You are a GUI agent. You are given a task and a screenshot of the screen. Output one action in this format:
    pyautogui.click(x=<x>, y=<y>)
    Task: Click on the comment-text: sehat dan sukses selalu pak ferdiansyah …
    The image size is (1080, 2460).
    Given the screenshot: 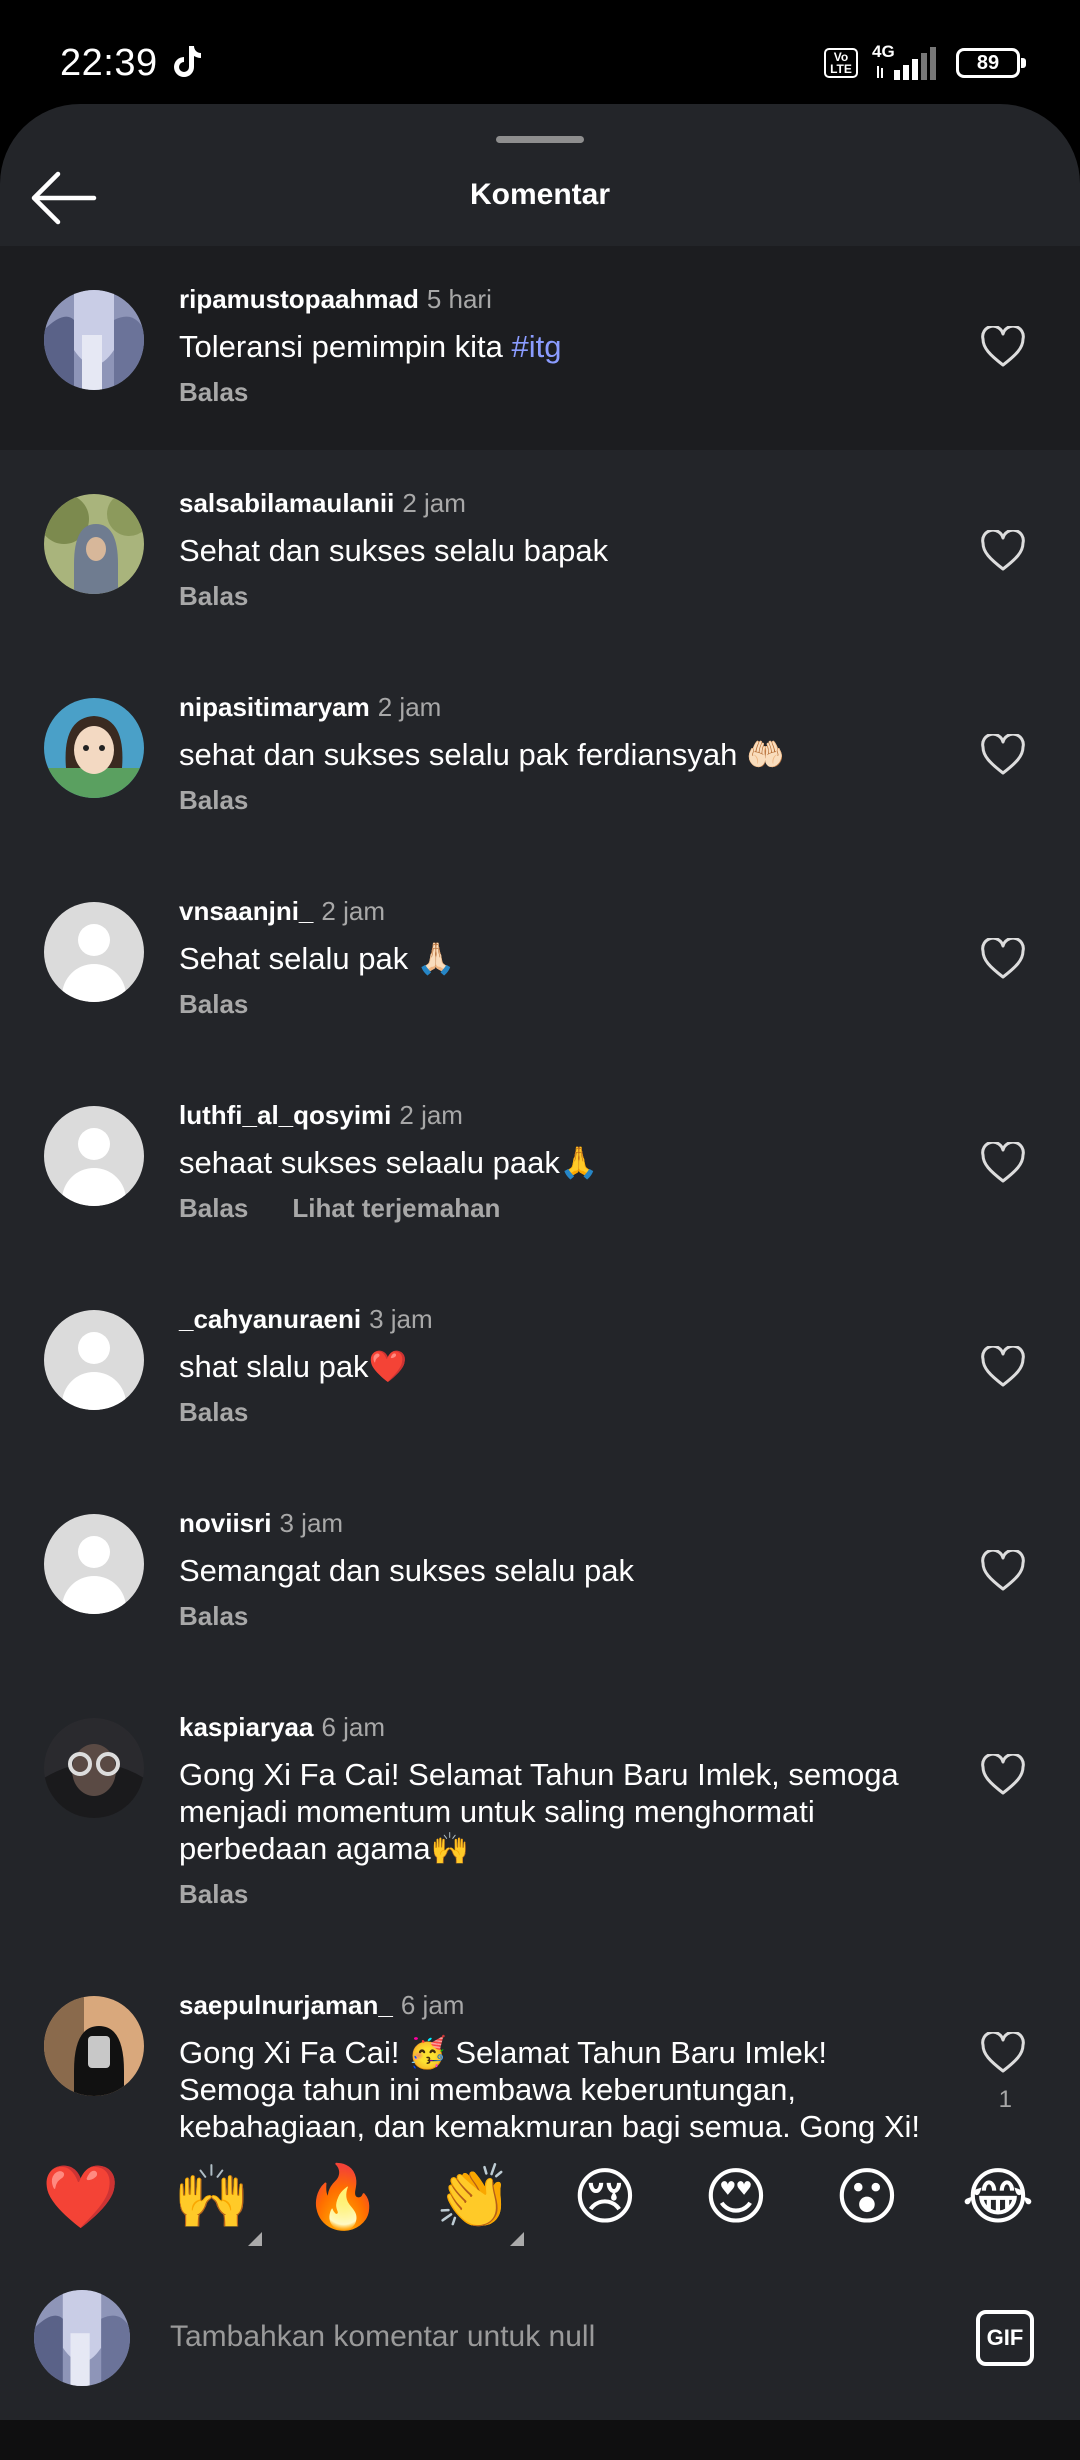 What is the action you would take?
    pyautogui.click(x=482, y=754)
    